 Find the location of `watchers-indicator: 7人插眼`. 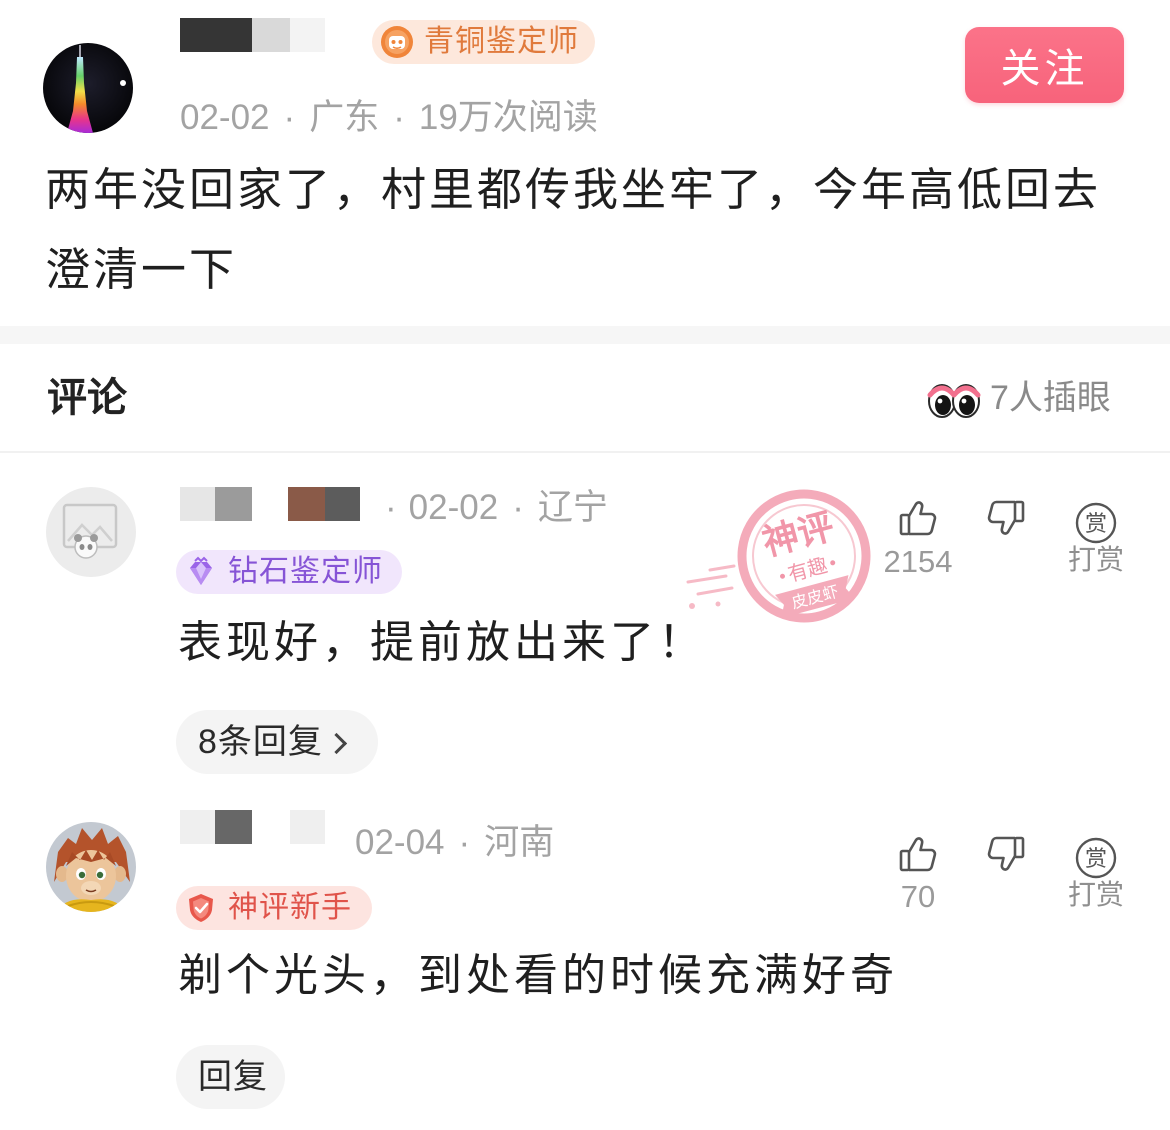

watchers-indicator: 7人插眼 is located at coordinates (1018, 398).